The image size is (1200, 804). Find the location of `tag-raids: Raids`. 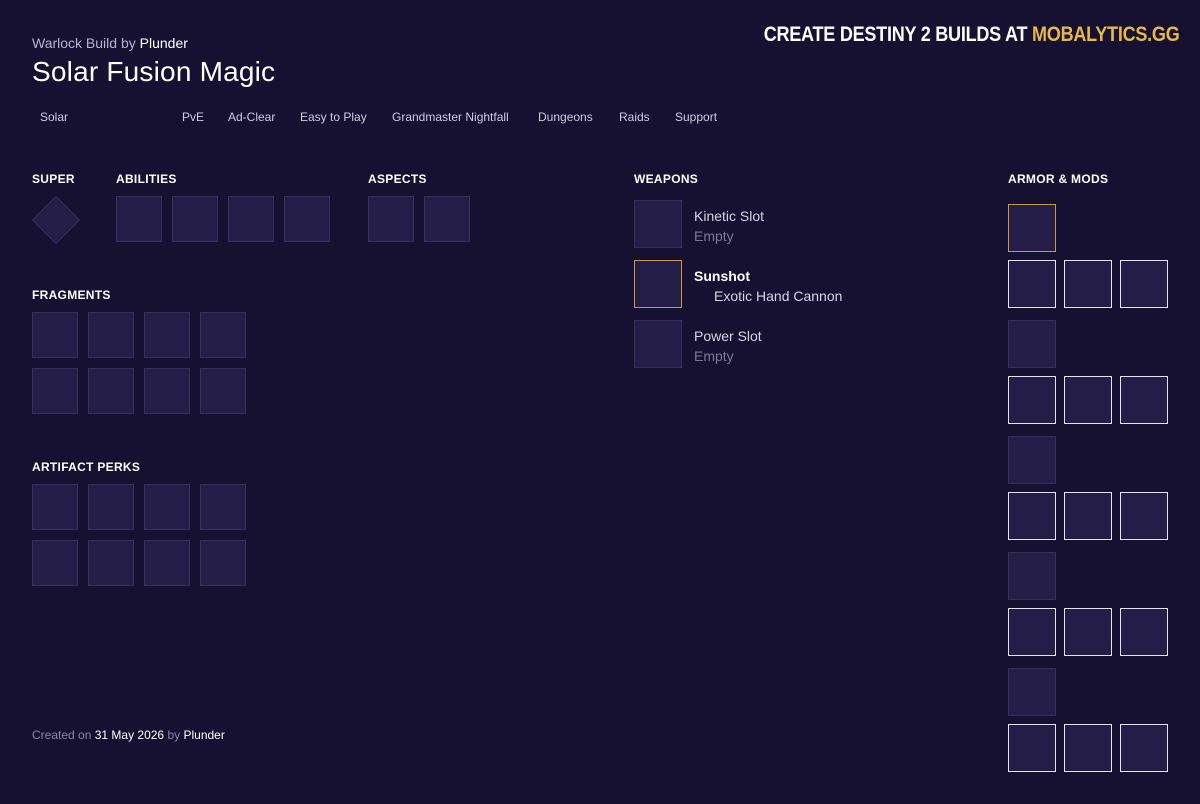

tag-raids: Raids is located at coordinates (634, 117).